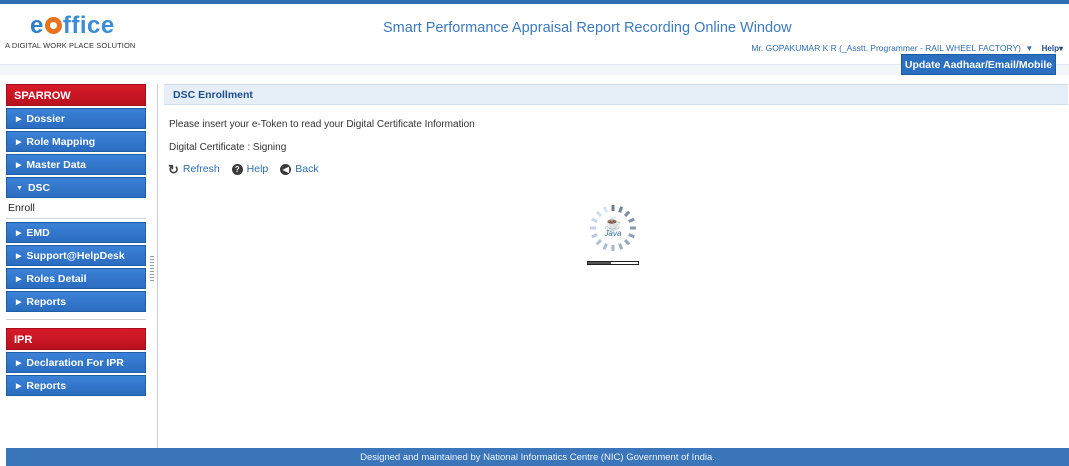 The image size is (1069, 466). I want to click on nav-role-mapping: ▶ Role Mapping, so click(76, 141).